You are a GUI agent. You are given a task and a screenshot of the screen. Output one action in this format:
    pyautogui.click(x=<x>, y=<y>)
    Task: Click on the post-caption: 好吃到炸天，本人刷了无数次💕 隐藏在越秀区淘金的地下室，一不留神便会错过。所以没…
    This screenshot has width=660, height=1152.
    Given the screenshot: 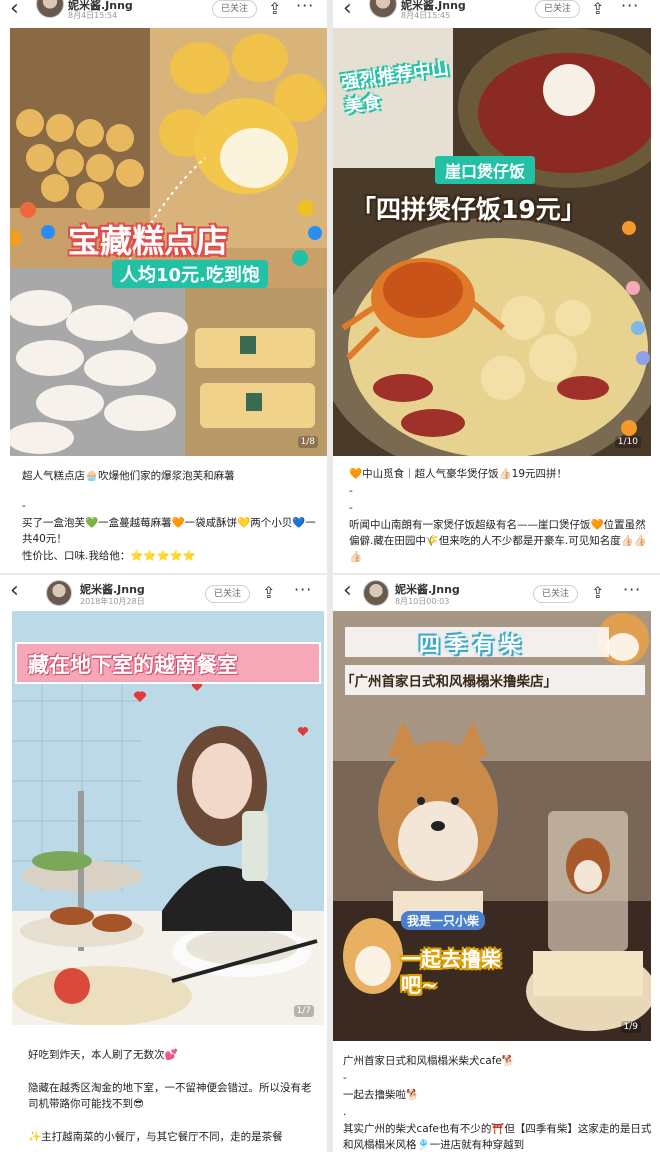 What is the action you would take?
    pyautogui.click(x=173, y=1096)
    